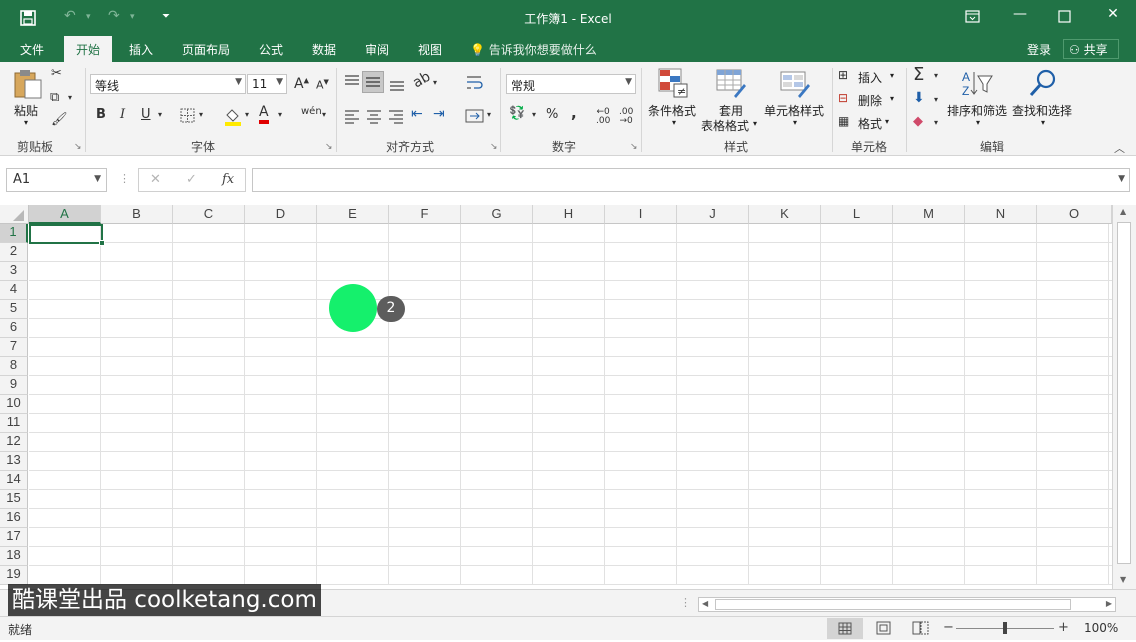 The image size is (1136, 642). What do you see at coordinates (67, 235) in the screenshot?
I see `active-cell` at bounding box center [67, 235].